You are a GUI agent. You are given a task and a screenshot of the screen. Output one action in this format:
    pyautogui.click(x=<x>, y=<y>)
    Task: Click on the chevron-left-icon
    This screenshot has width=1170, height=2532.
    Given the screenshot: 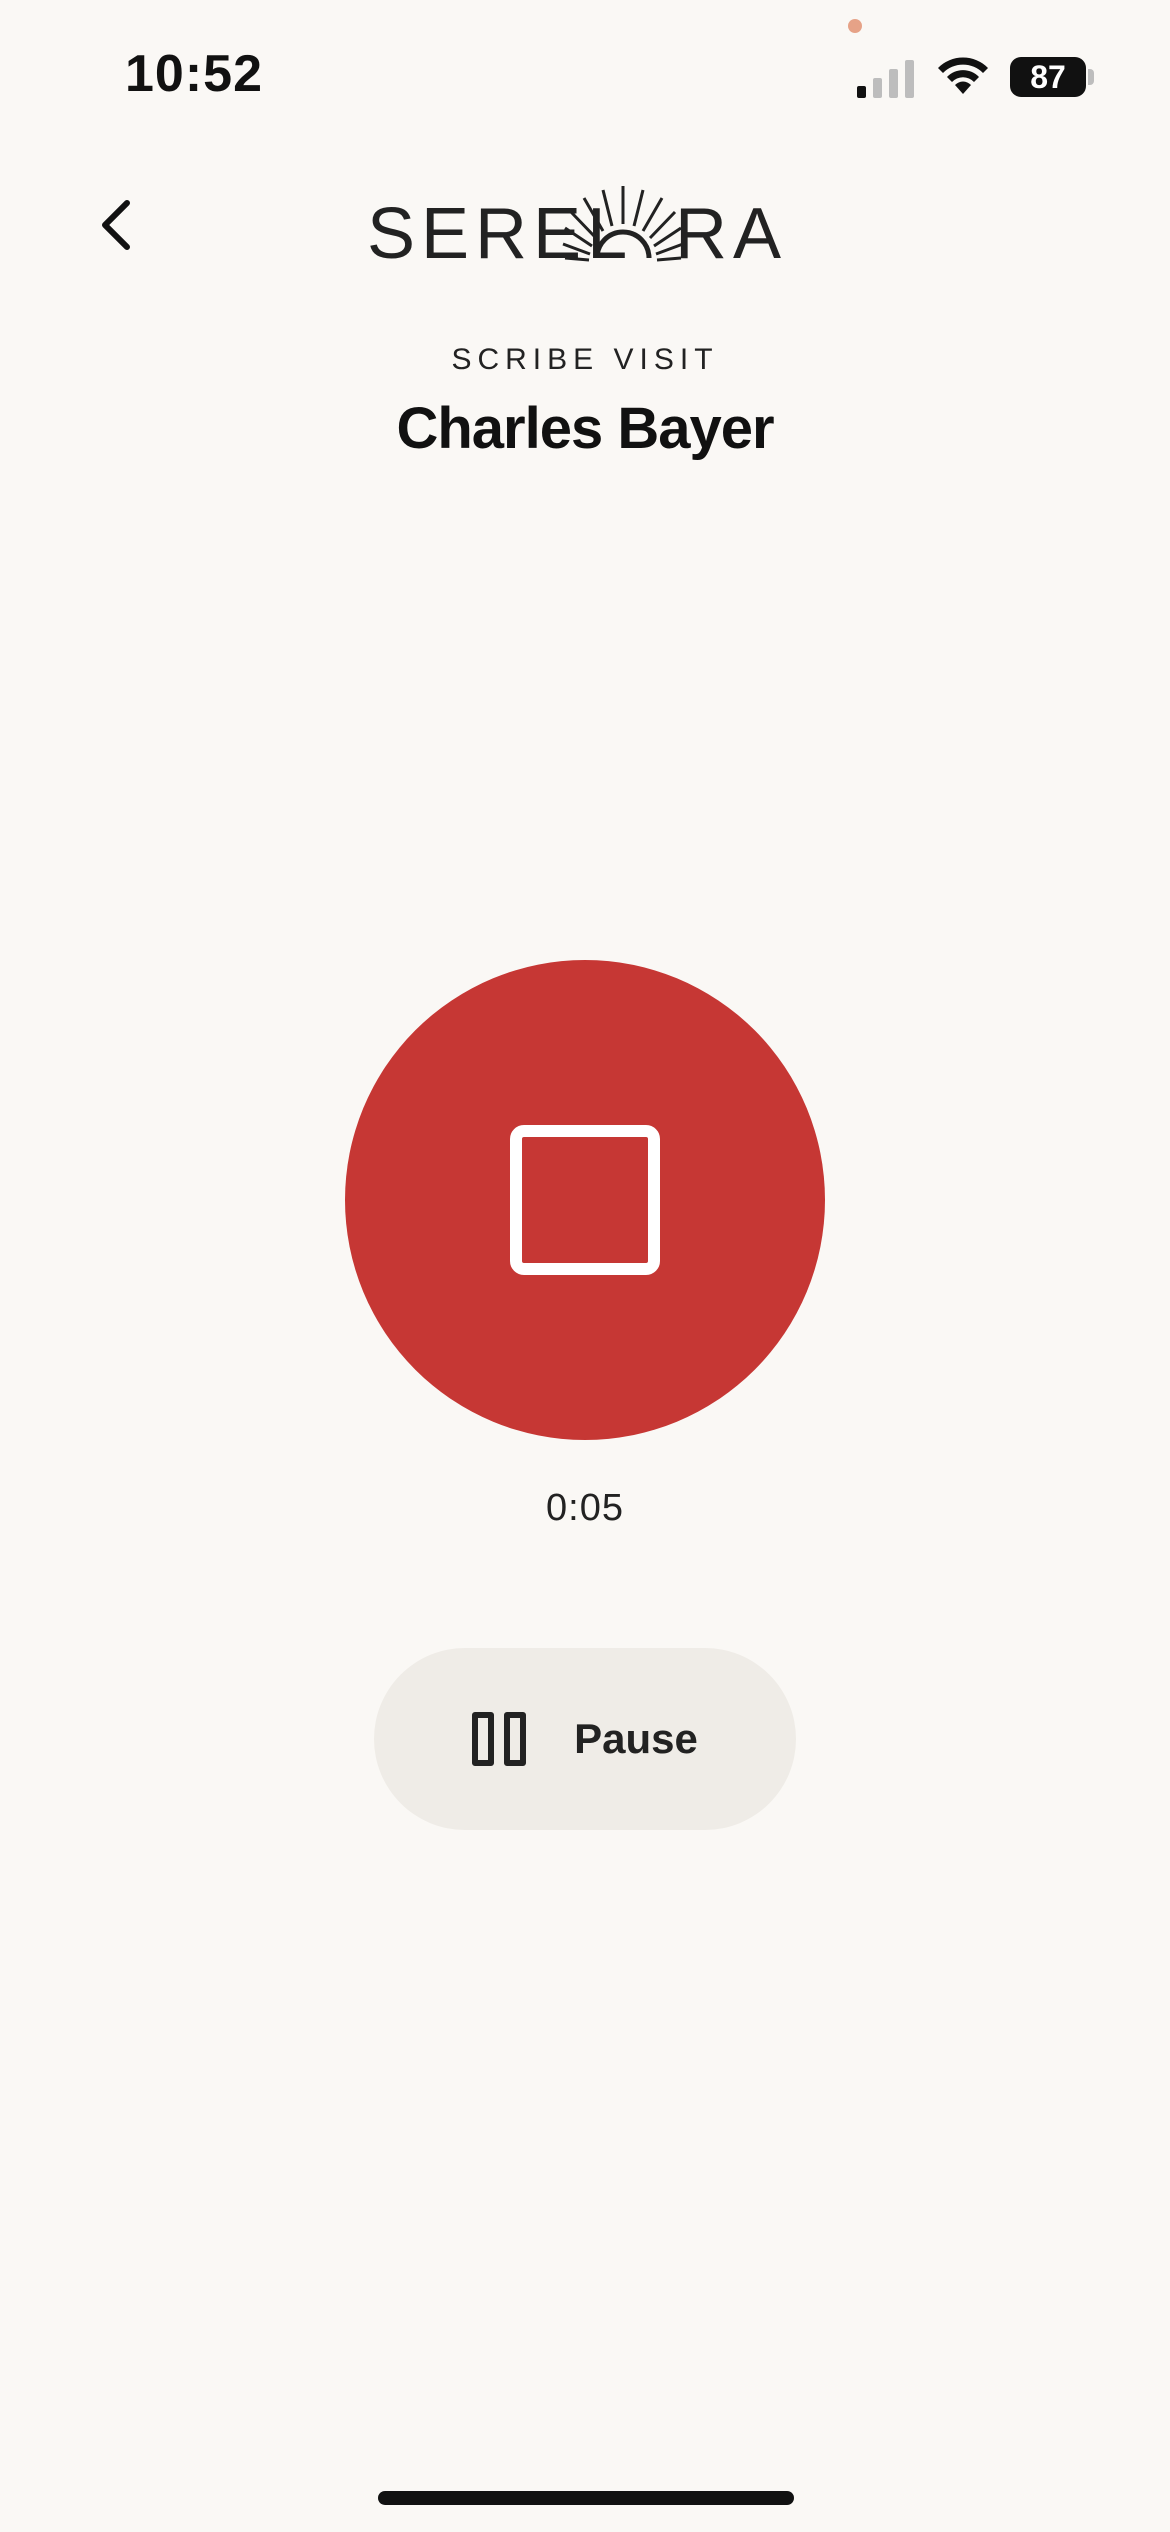 What is the action you would take?
    pyautogui.click(x=116, y=225)
    